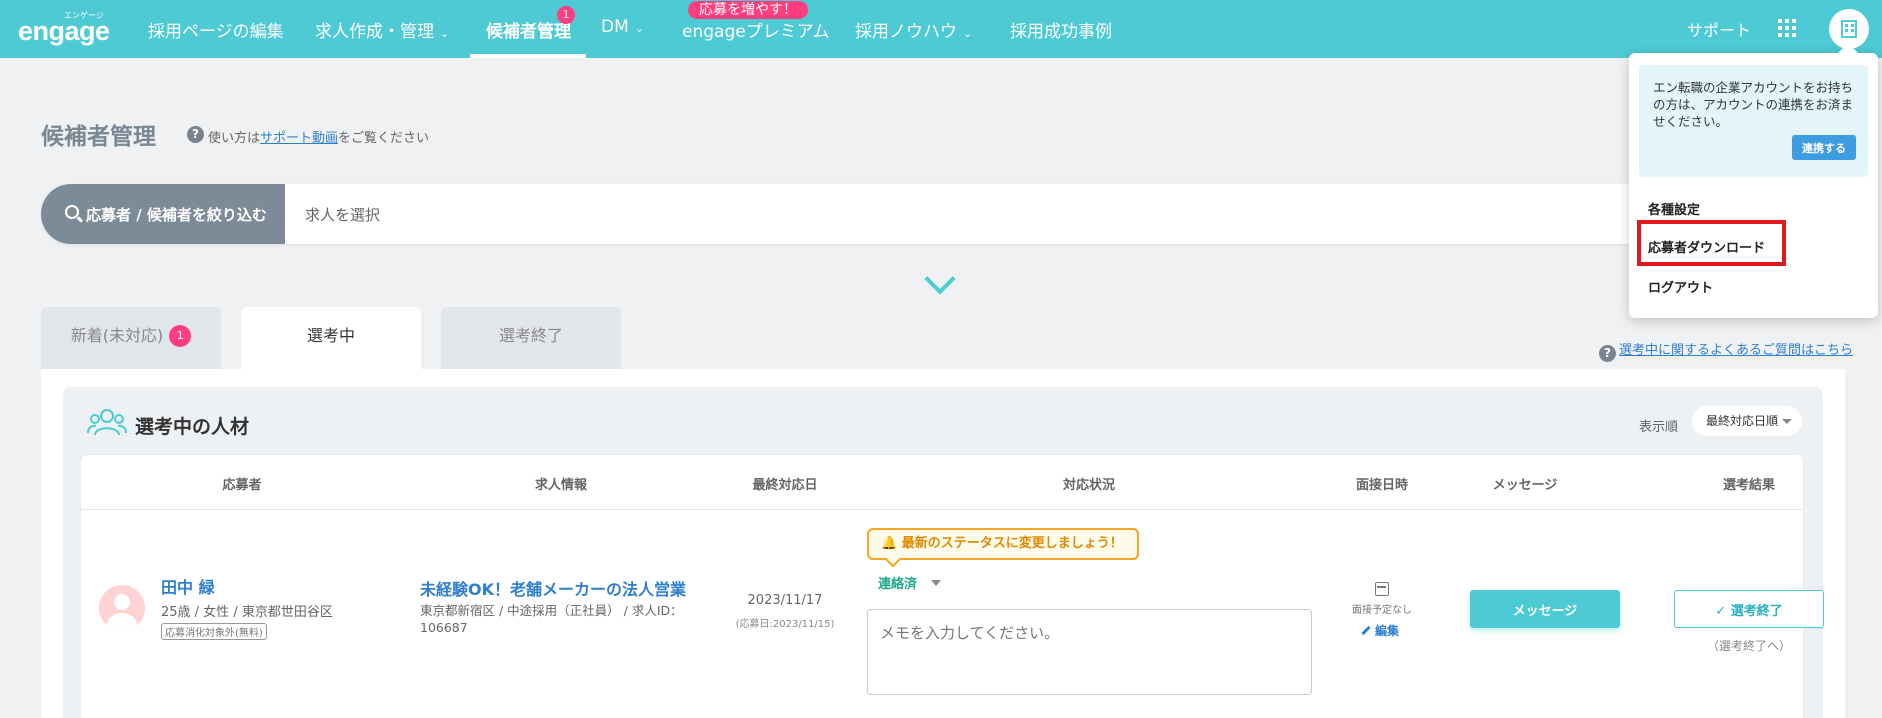 The height and width of the screenshot is (718, 1882). I want to click on expand-chevron-icon, so click(940, 279).